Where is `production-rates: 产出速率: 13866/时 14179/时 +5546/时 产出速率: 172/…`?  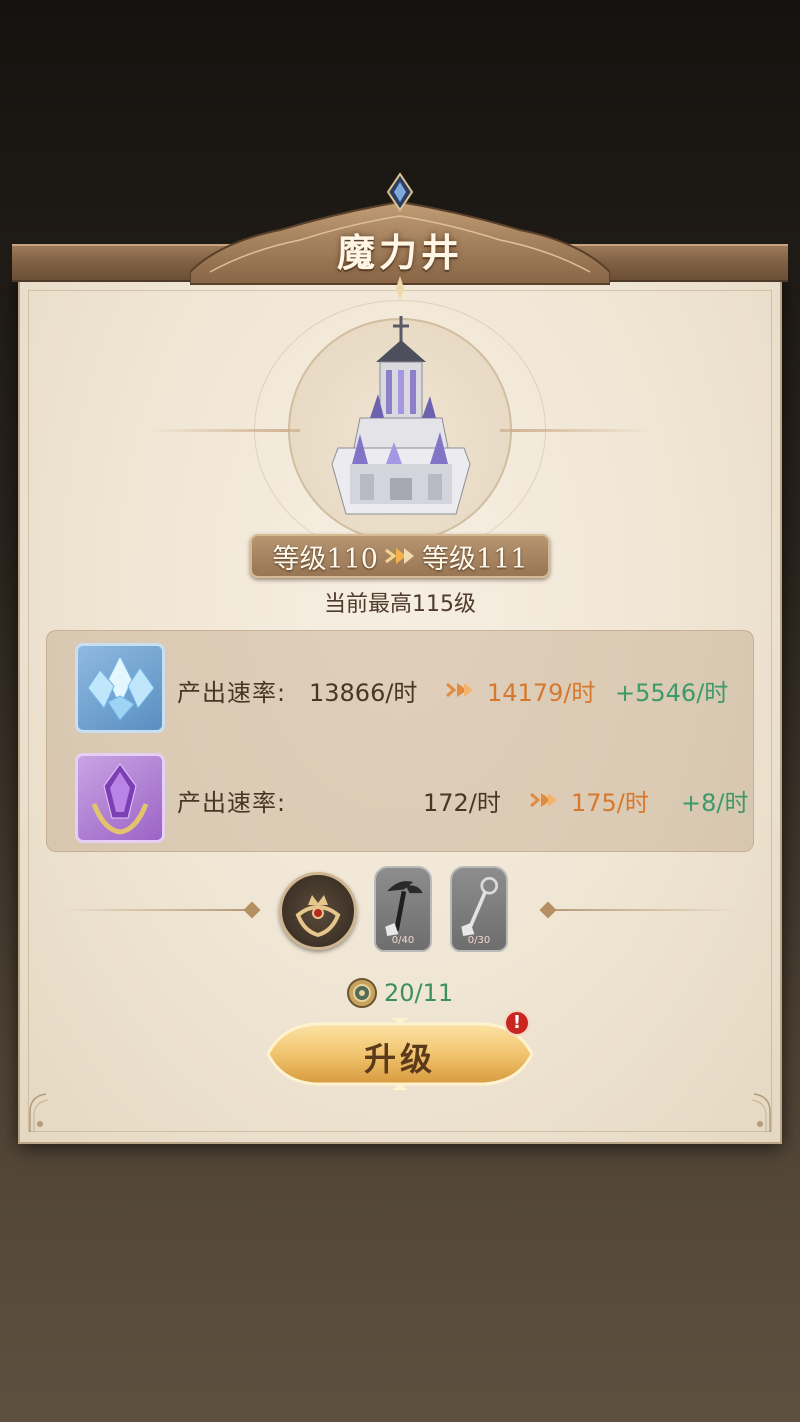 production-rates: 产出速率: 13866/时 14179/时 +5546/时 产出速率: 172/… is located at coordinates (400, 741).